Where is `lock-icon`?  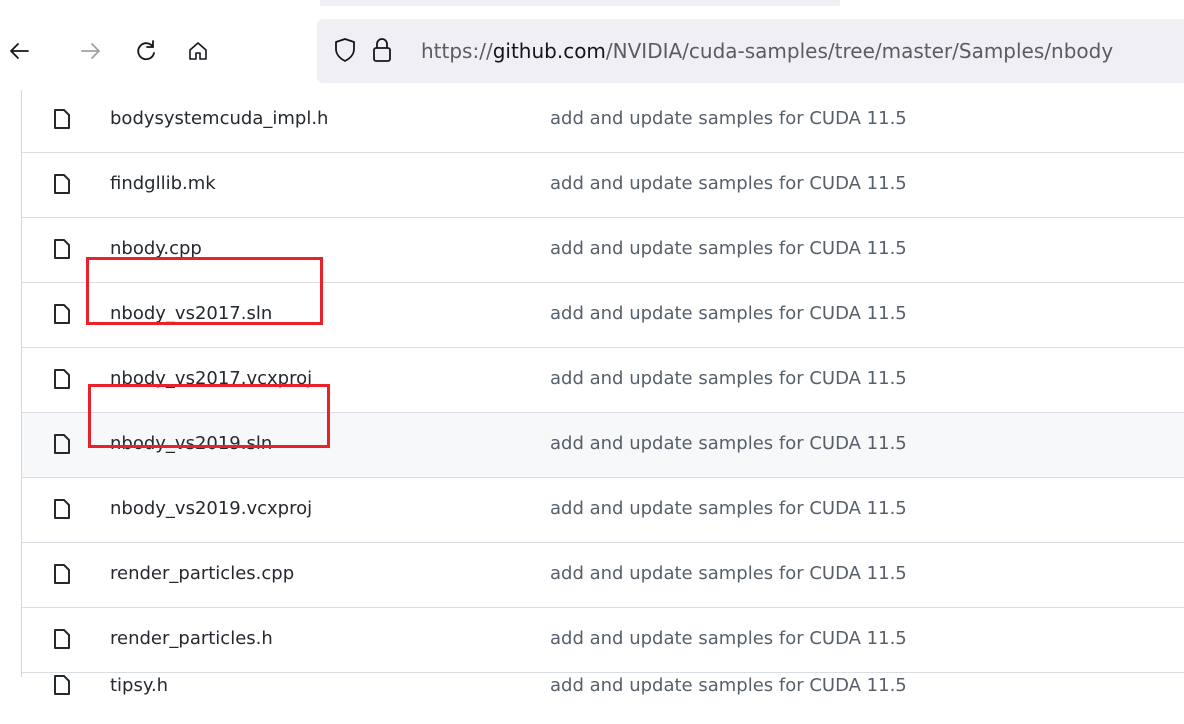 lock-icon is located at coordinates (382, 52).